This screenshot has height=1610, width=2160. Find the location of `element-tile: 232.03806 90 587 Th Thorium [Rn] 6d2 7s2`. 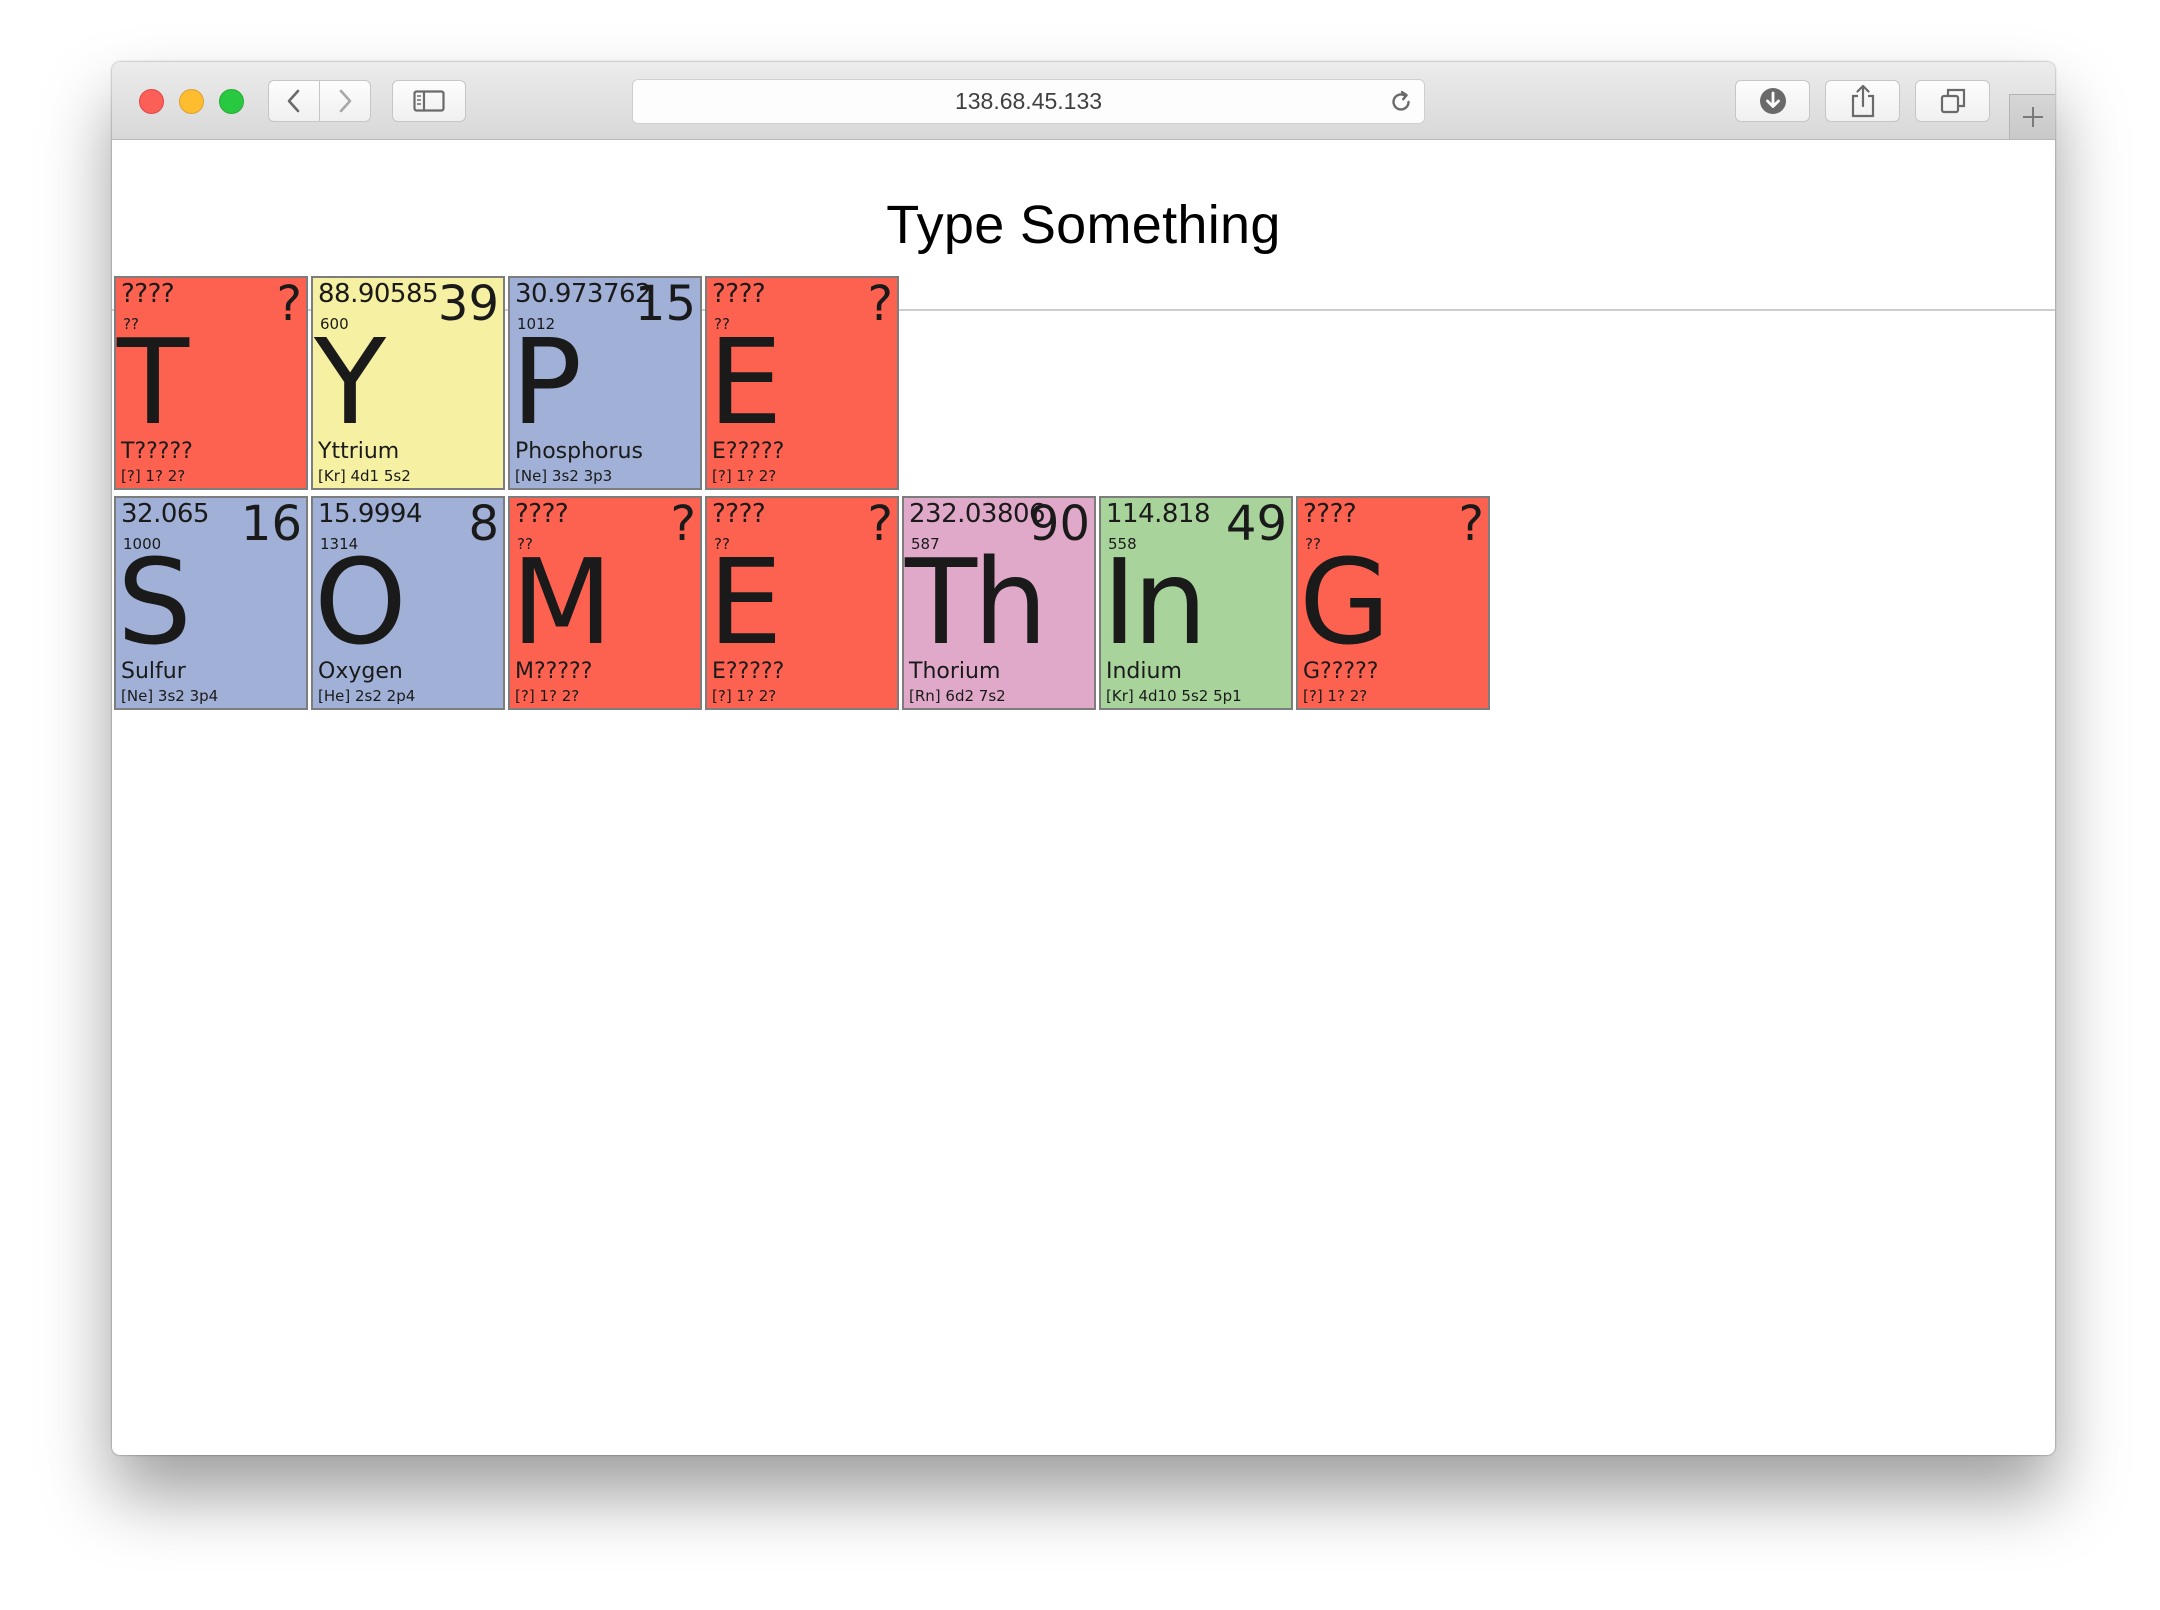

element-tile: 232.03806 90 587 Th Thorium [Rn] 6d2 7s2 is located at coordinates (999, 603).